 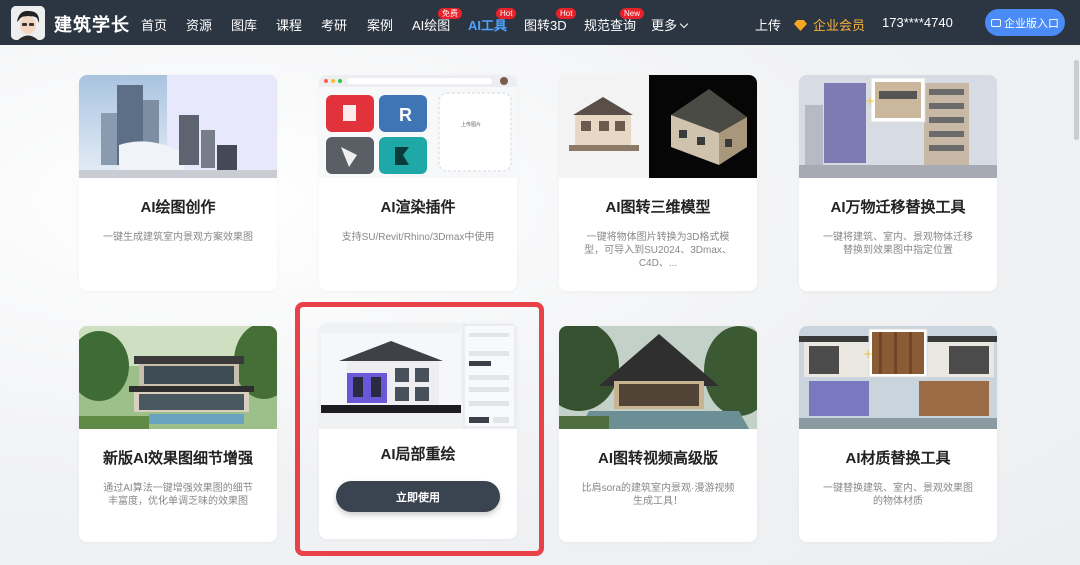 I want to click on nav-resources: 资源, so click(x=199, y=24).